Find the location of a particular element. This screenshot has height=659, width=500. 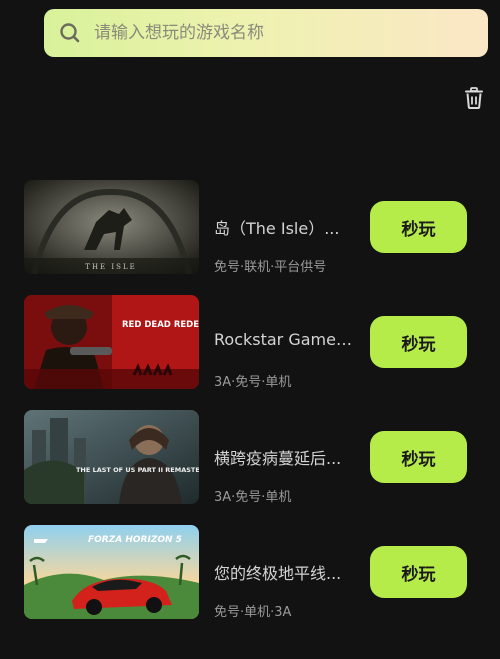

game-thumbnail: RED DEAD REDEMPTION II is located at coordinates (111, 342).